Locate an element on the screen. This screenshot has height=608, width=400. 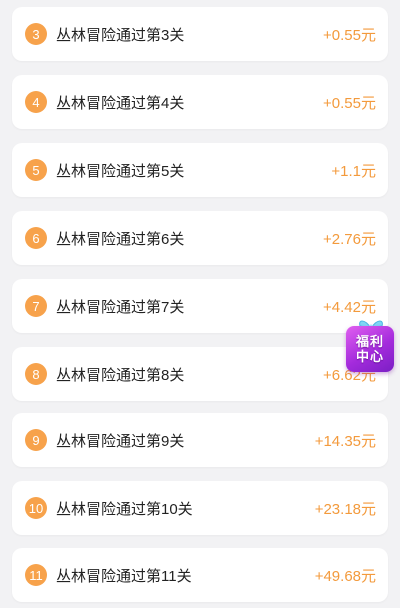
level-number-badge: 3 is located at coordinates (36, 34).